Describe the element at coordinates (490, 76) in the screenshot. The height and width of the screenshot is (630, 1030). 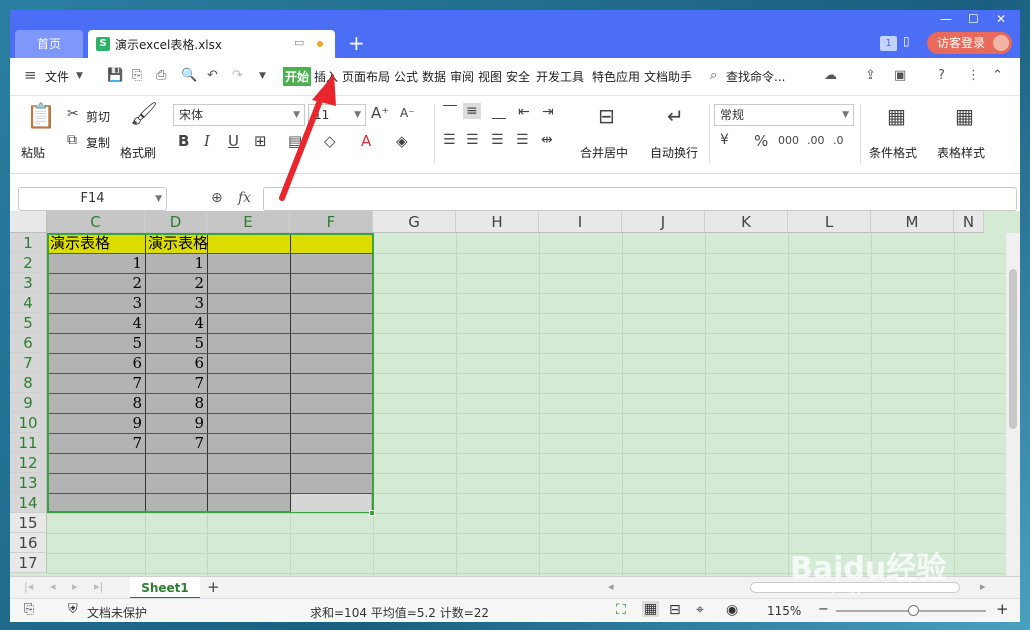
I see `menu-view: 视图` at that location.